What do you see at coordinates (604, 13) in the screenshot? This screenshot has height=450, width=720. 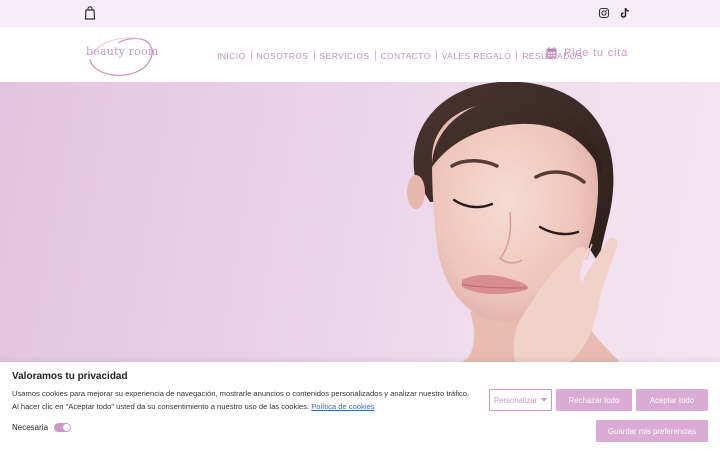 I see `instagram-icon` at bounding box center [604, 13].